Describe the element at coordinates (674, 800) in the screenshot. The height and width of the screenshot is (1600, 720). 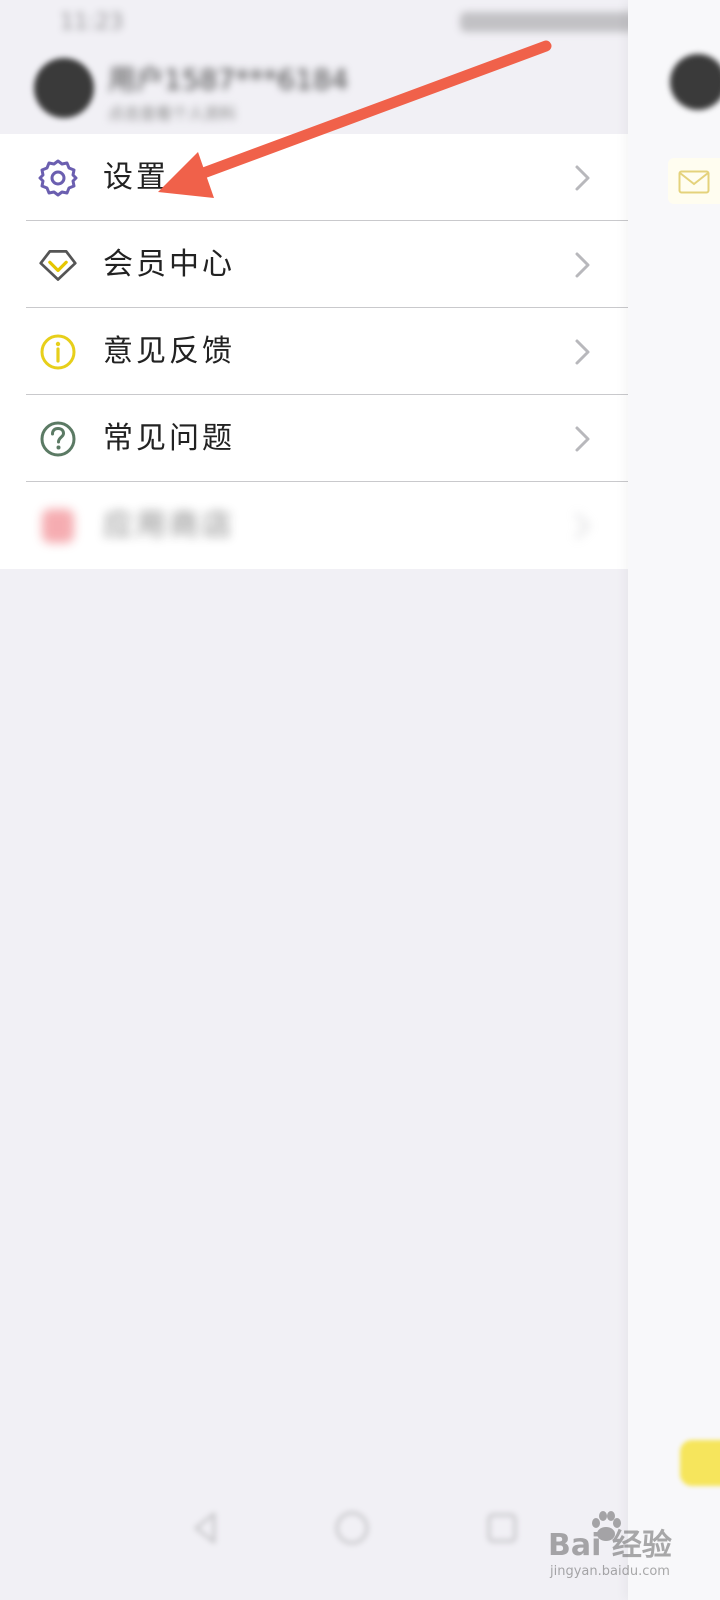
I see `underlying-main-page` at that location.